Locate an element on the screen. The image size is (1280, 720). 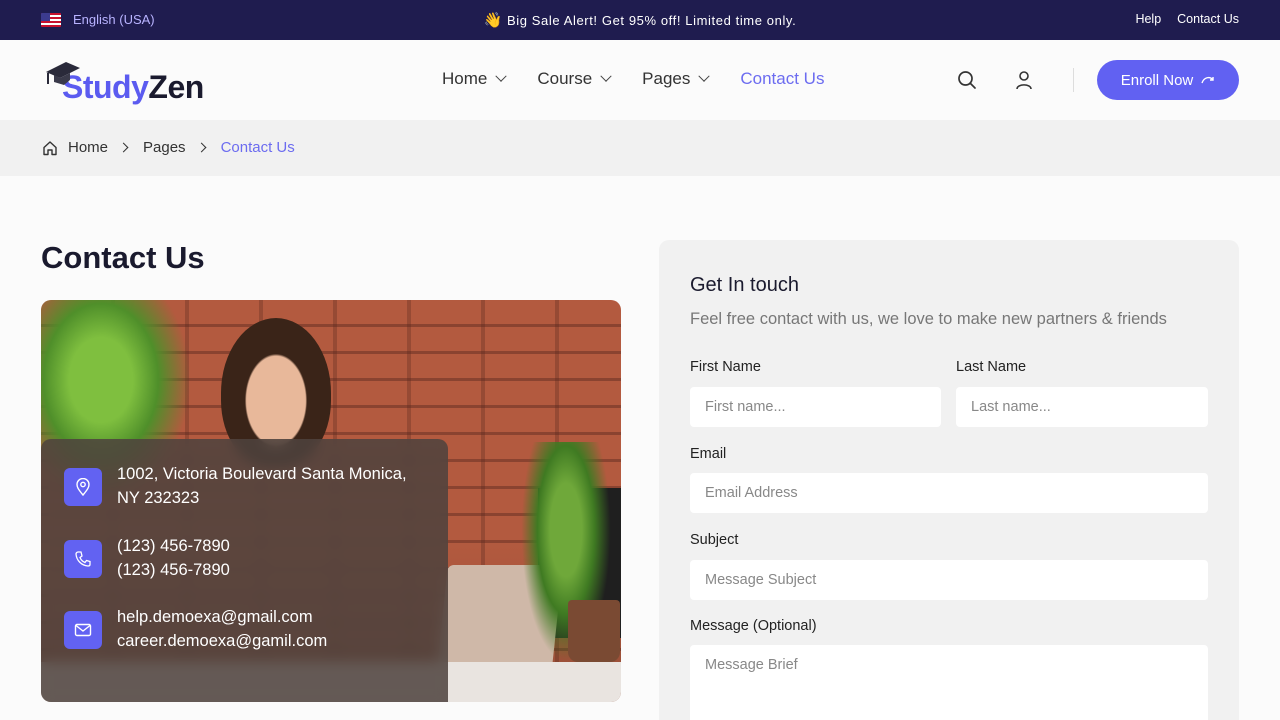
logo-zen: Zen is located at coordinates (176, 87).